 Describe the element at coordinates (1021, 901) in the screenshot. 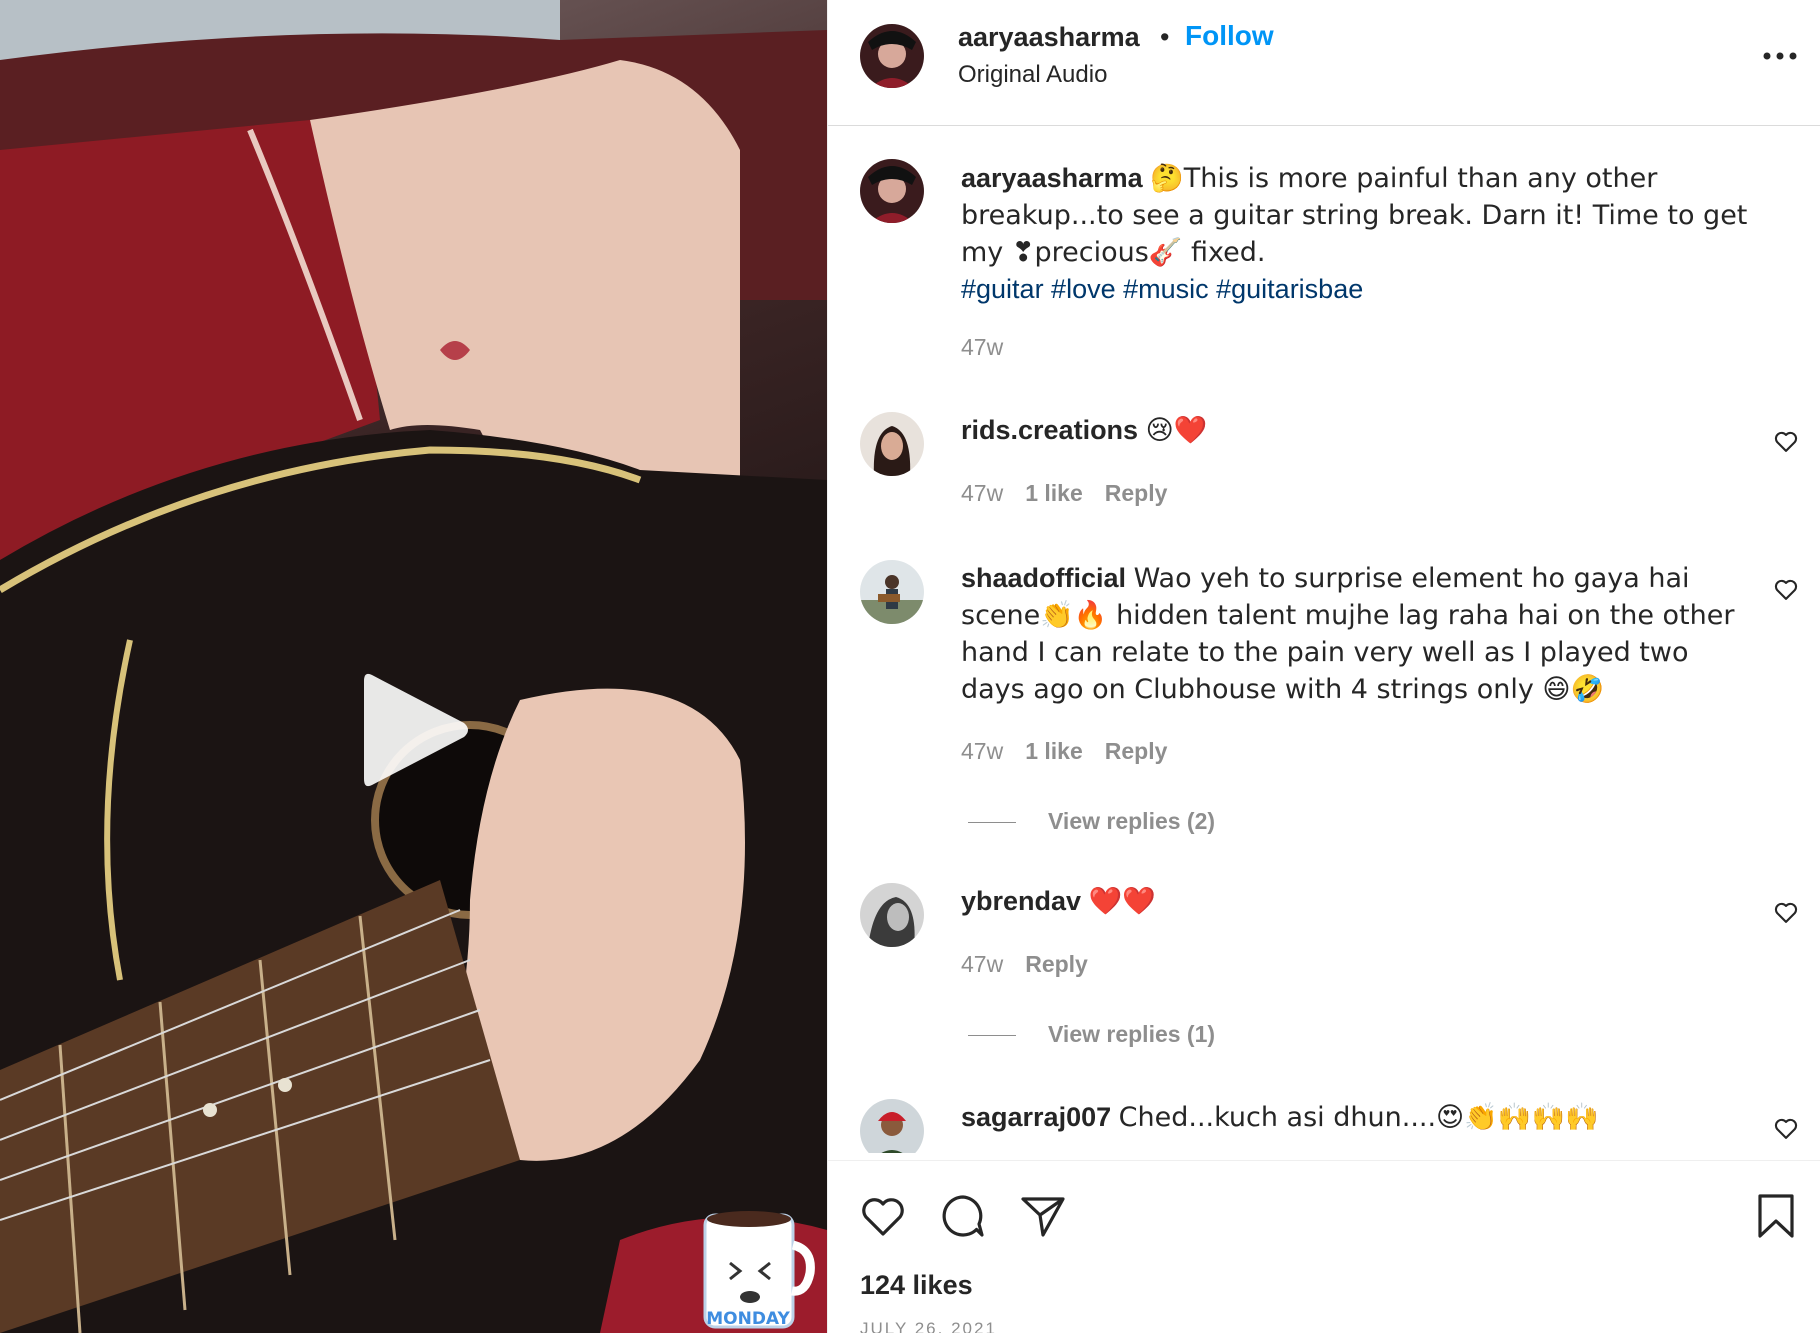

I see `comment-username: ybrendav` at that location.